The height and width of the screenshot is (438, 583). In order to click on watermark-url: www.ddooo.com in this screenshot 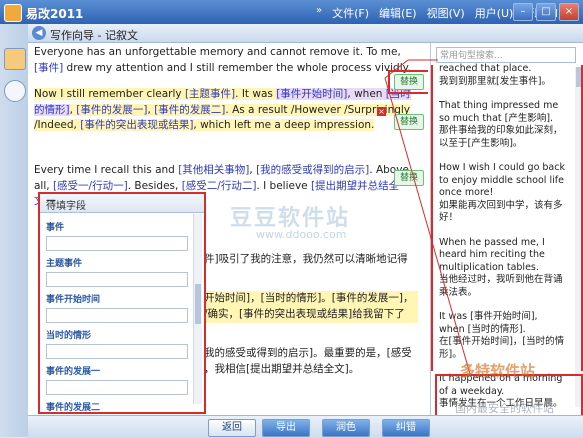, I will do `click(301, 234)`.